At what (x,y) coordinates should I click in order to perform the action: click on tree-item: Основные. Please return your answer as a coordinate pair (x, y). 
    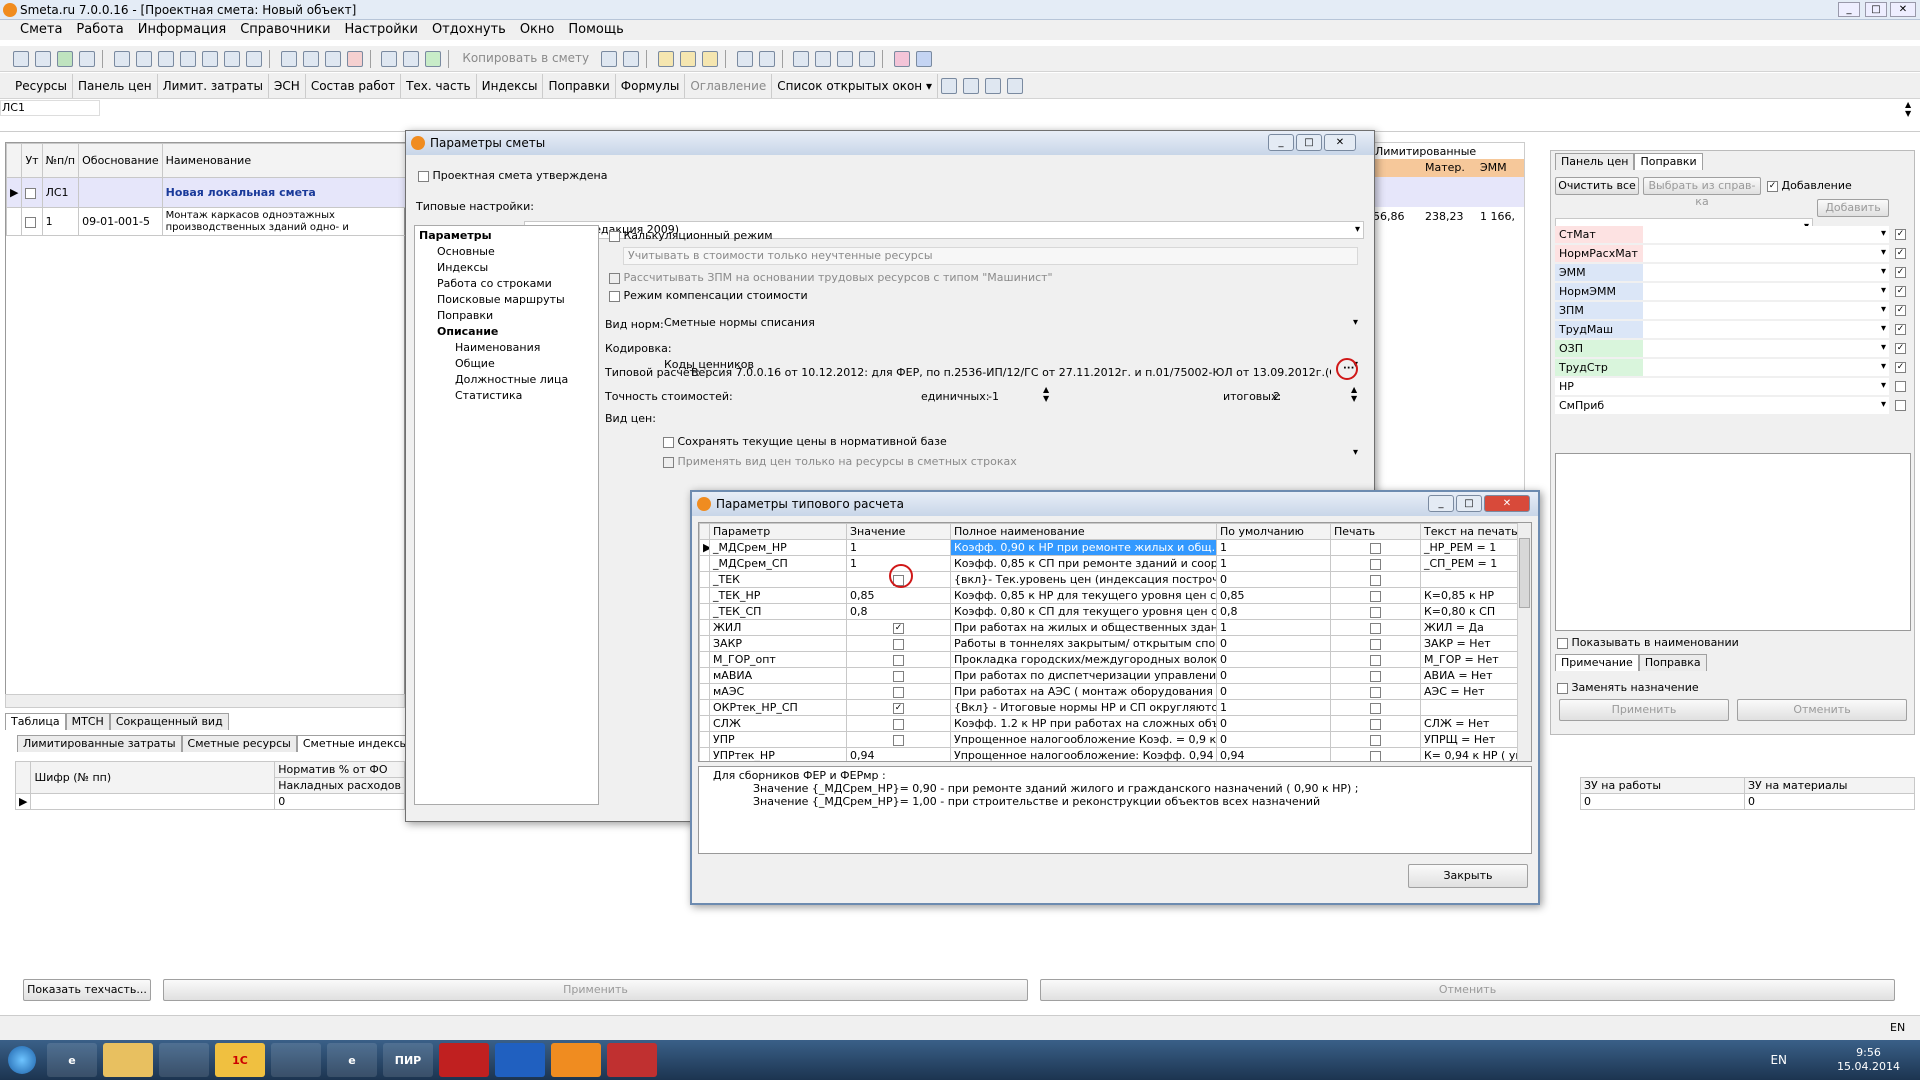
    Looking at the image, I should click on (506, 252).